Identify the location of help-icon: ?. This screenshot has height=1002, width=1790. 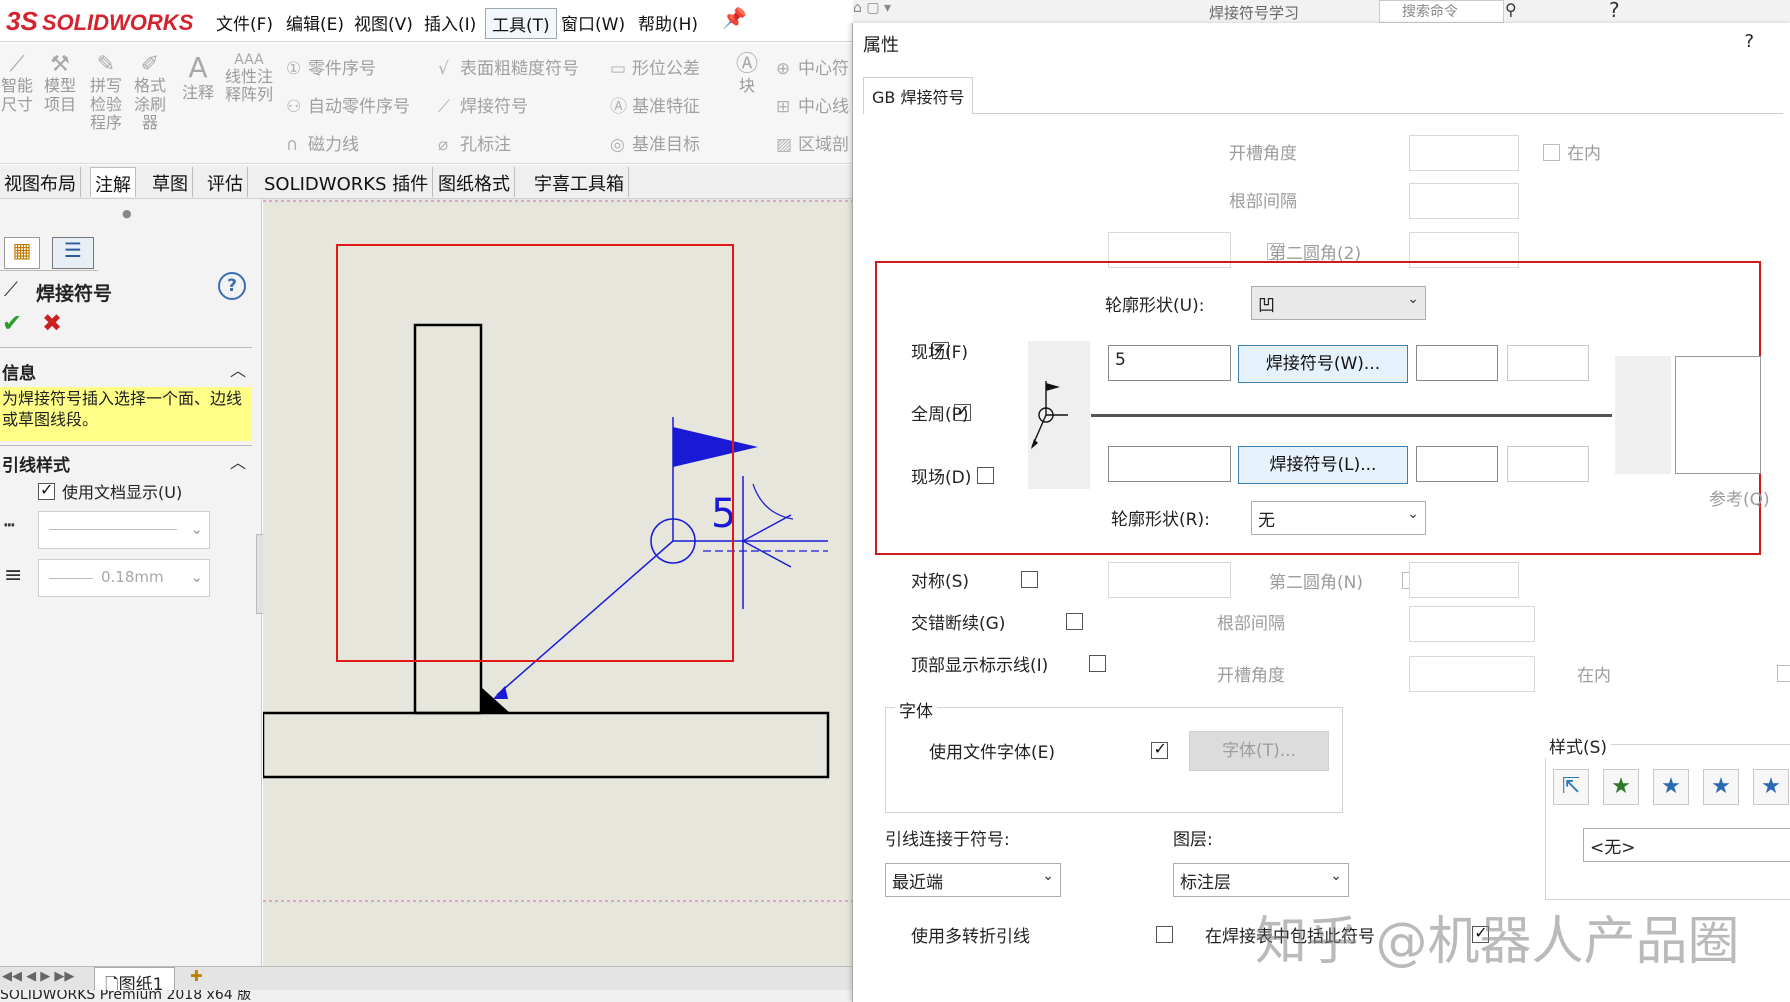
(232, 286).